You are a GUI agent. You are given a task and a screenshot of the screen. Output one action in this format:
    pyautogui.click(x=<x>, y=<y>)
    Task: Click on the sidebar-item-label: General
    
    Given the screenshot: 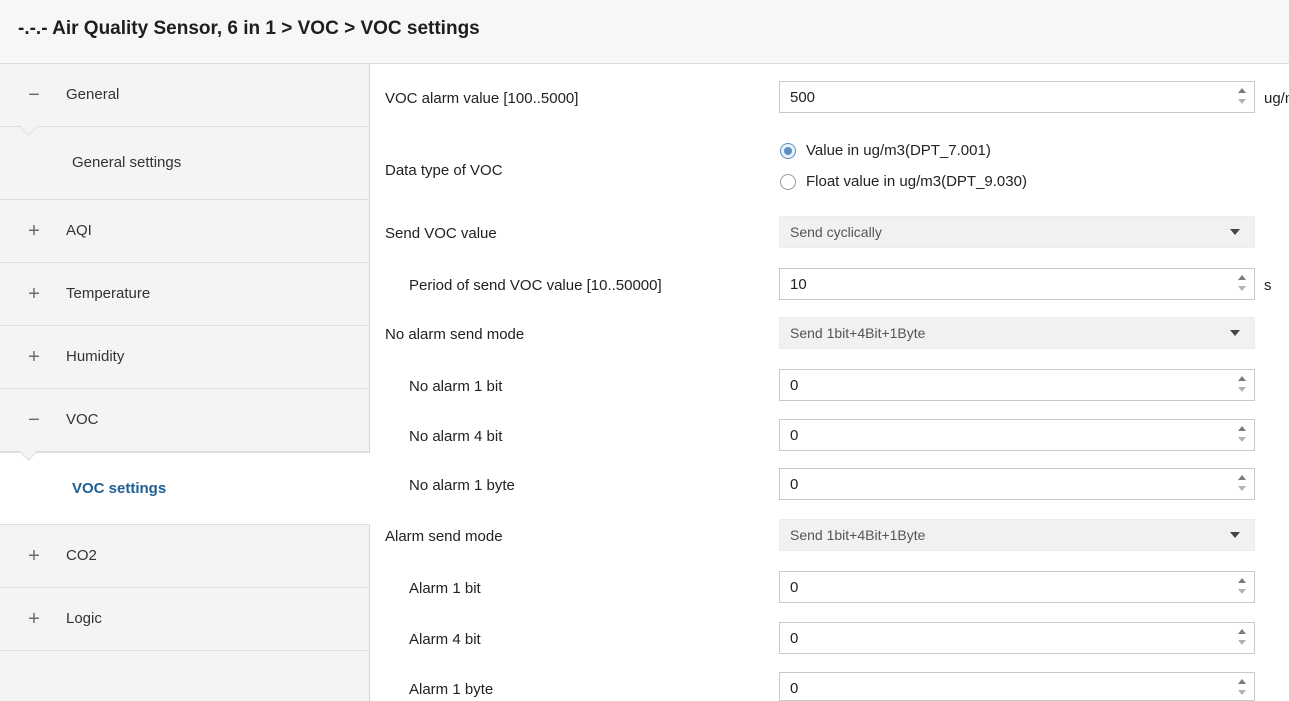 What is the action you would take?
    pyautogui.click(x=93, y=94)
    